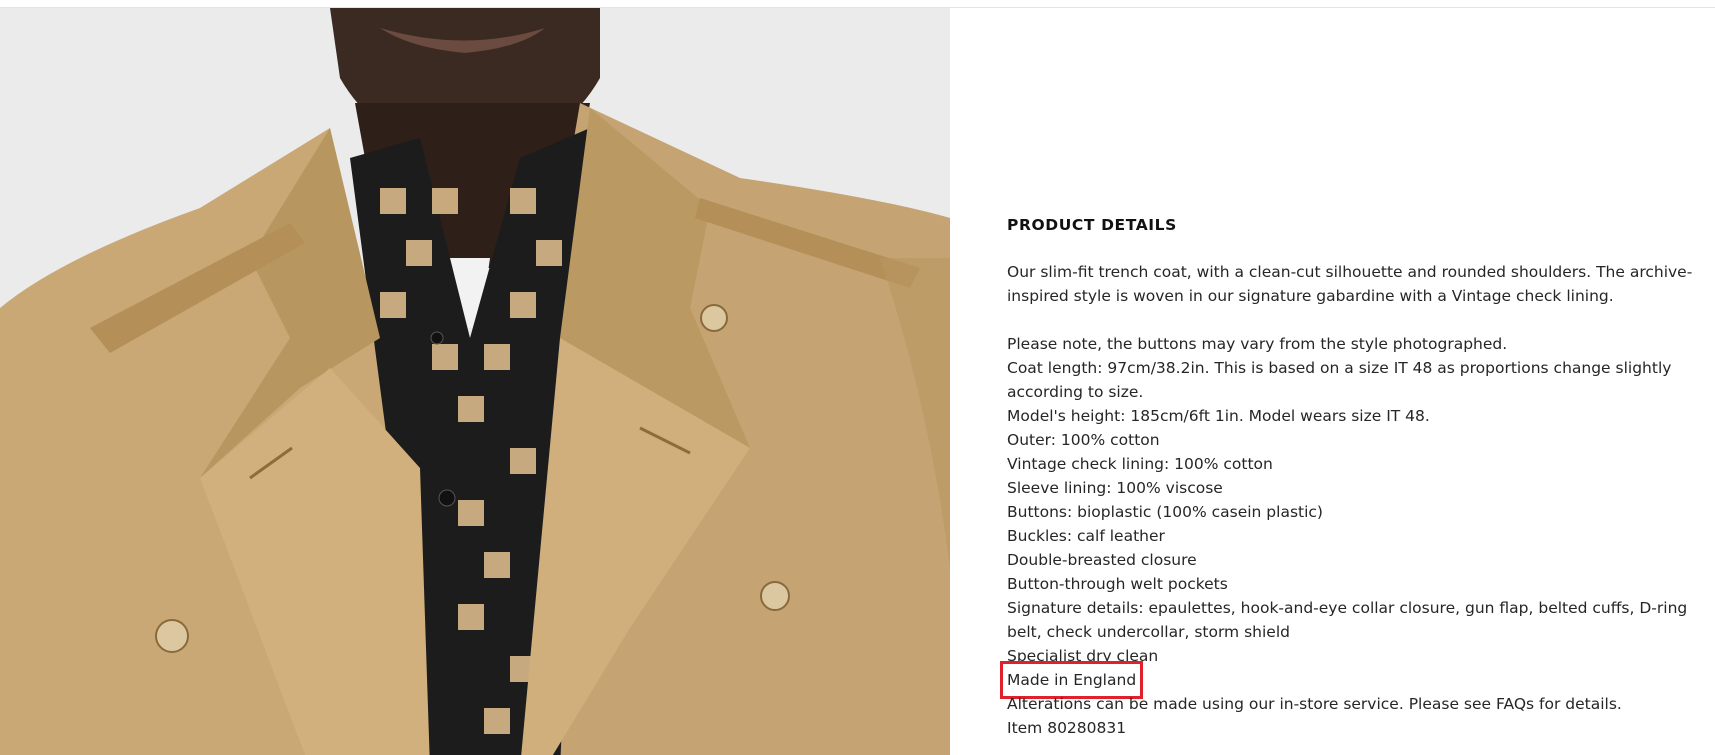 The height and width of the screenshot is (755, 1715). Describe the element at coordinates (1117, 584) in the screenshot. I see `detail-line-pockets: Button-through welt pockets` at that location.